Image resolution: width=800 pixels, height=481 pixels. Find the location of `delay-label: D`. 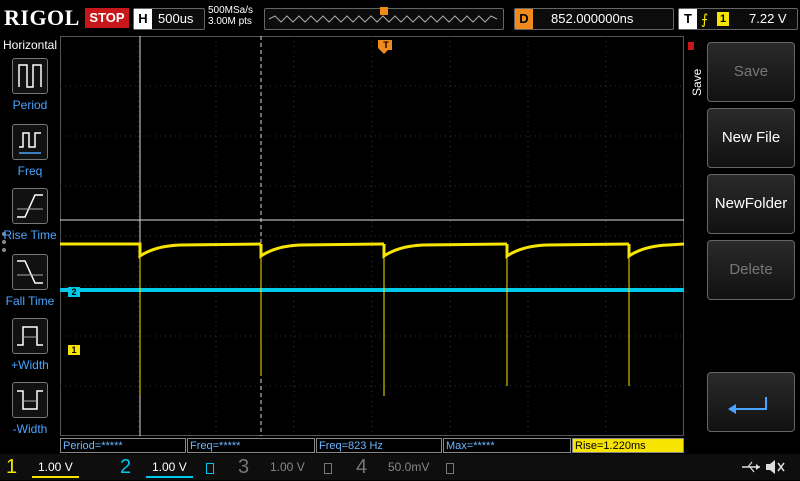

delay-label: D is located at coordinates (524, 19).